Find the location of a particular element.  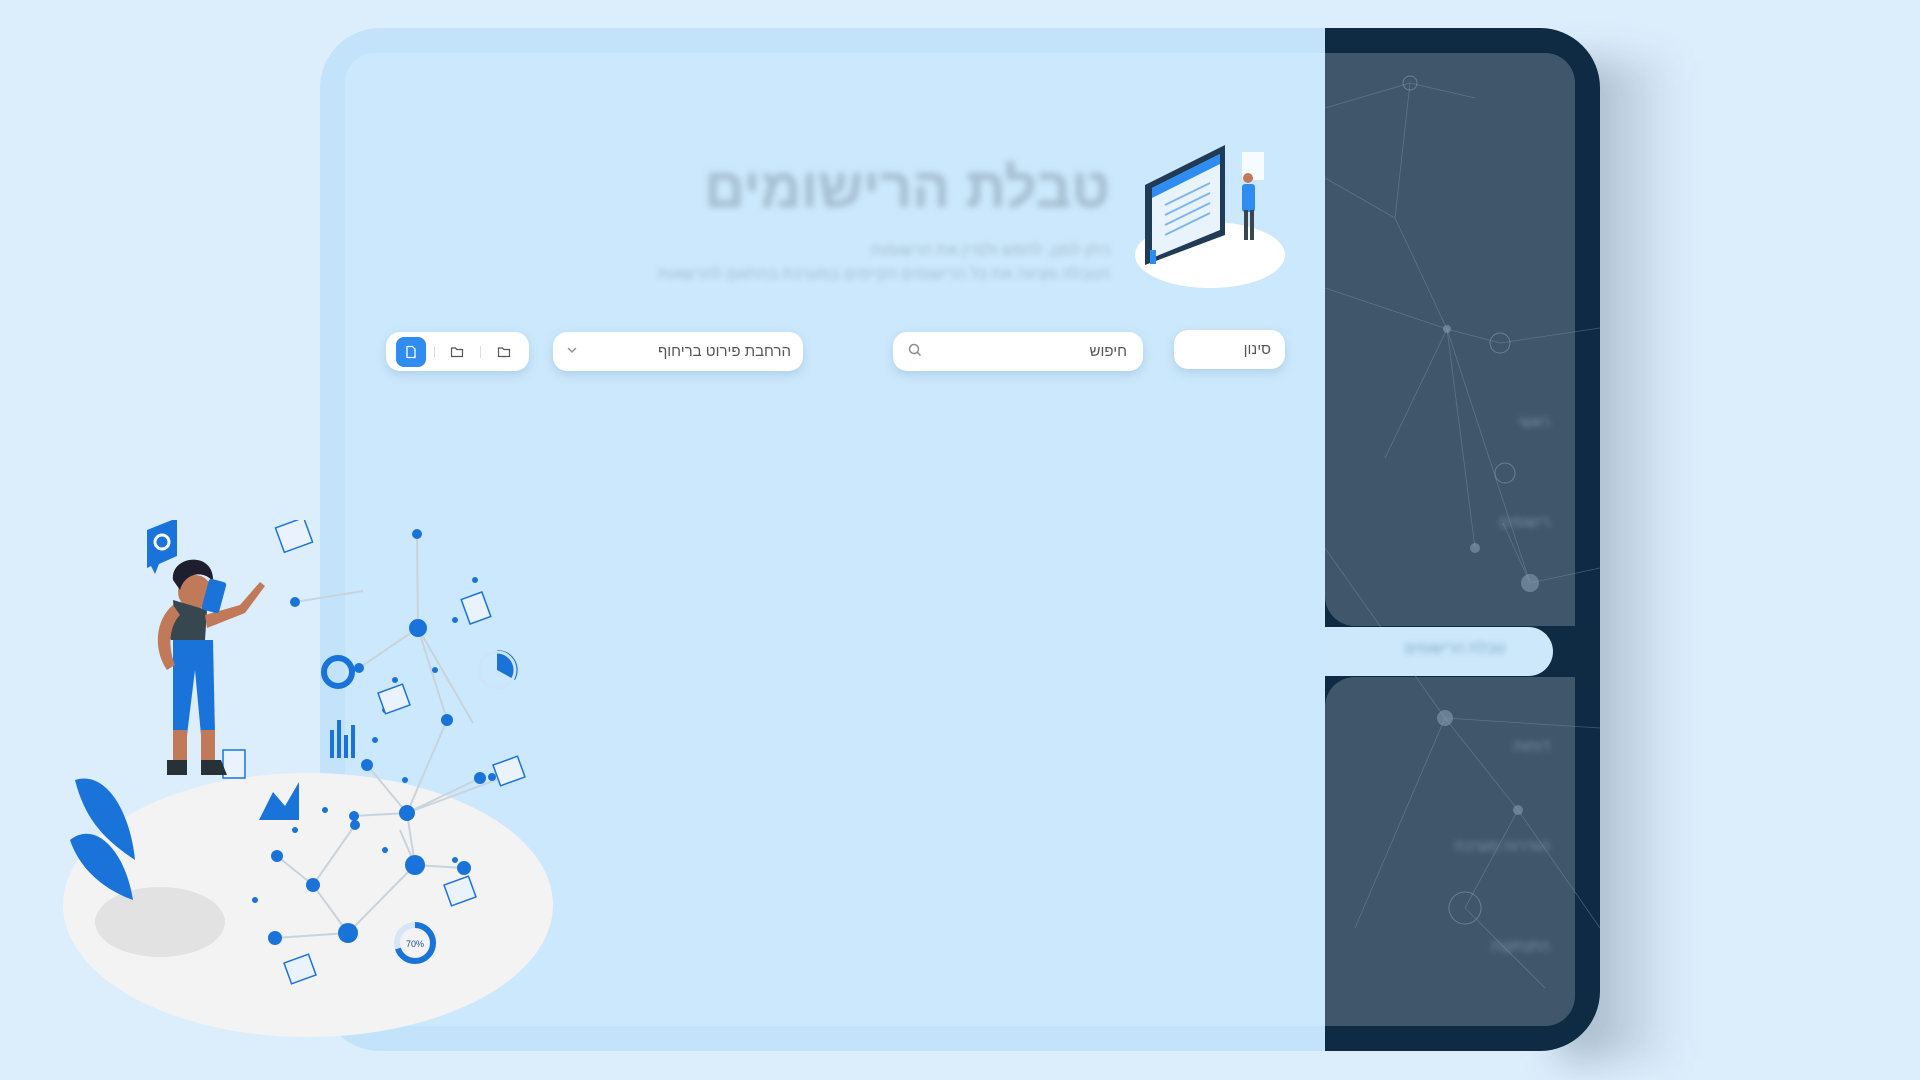

expand-detail-select: הרחבת פירוט בריחוף is located at coordinates (678, 351).